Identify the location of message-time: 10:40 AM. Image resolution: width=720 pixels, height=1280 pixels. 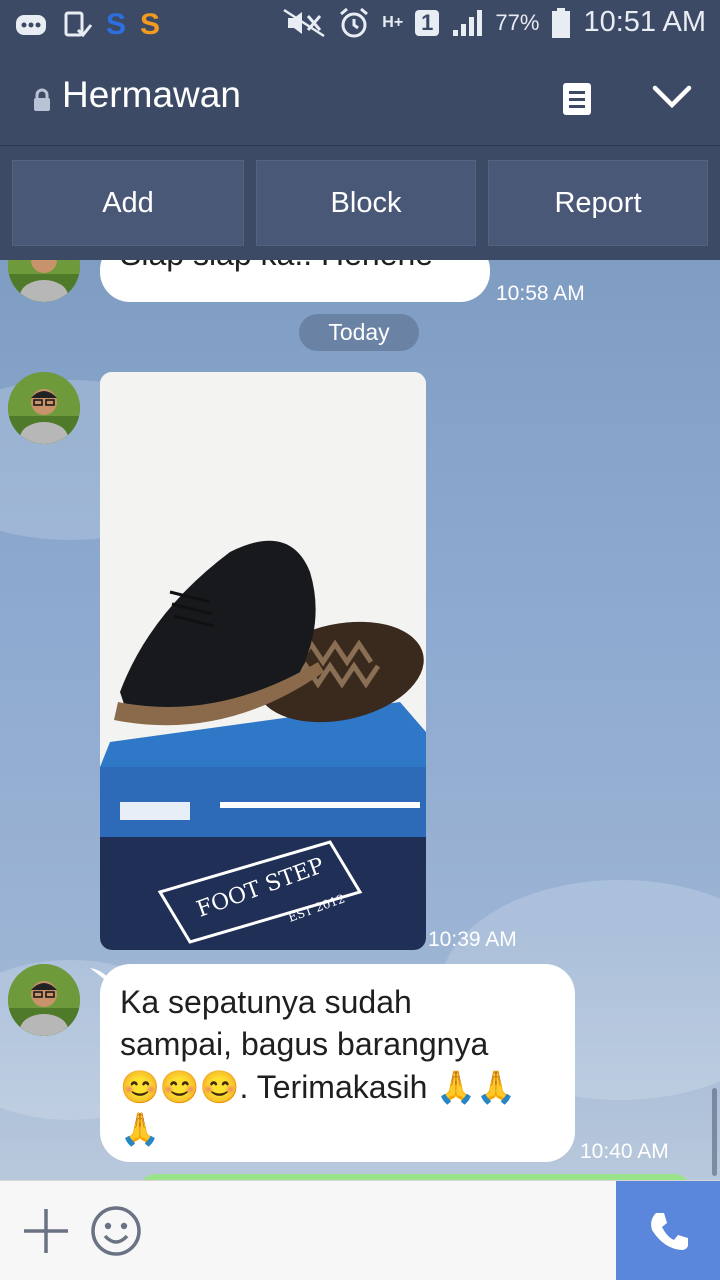
(624, 1151).